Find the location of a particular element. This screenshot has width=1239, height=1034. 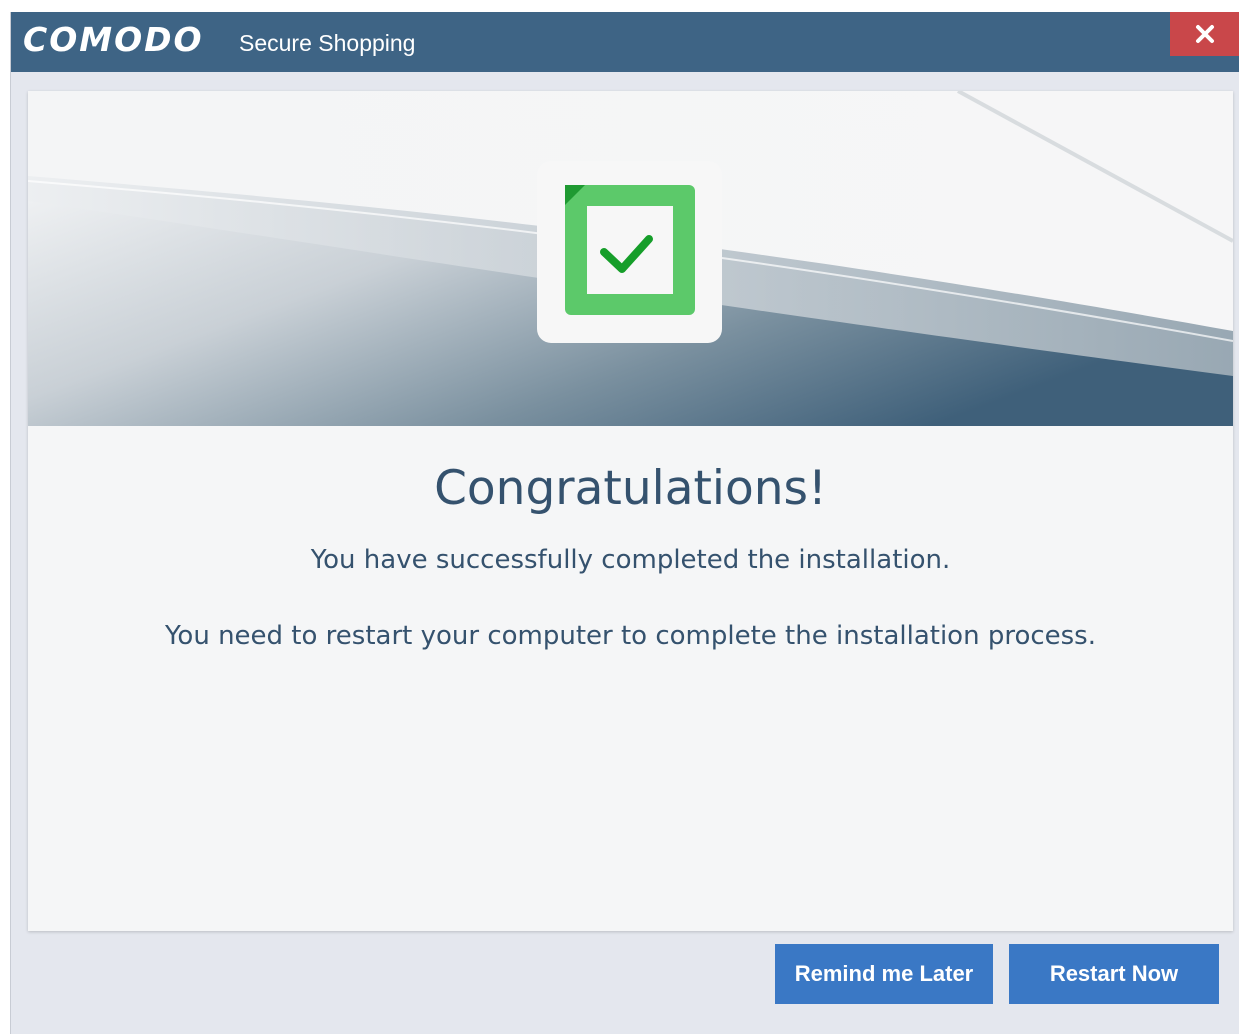

product-name: Secure Shopping is located at coordinates (327, 43).